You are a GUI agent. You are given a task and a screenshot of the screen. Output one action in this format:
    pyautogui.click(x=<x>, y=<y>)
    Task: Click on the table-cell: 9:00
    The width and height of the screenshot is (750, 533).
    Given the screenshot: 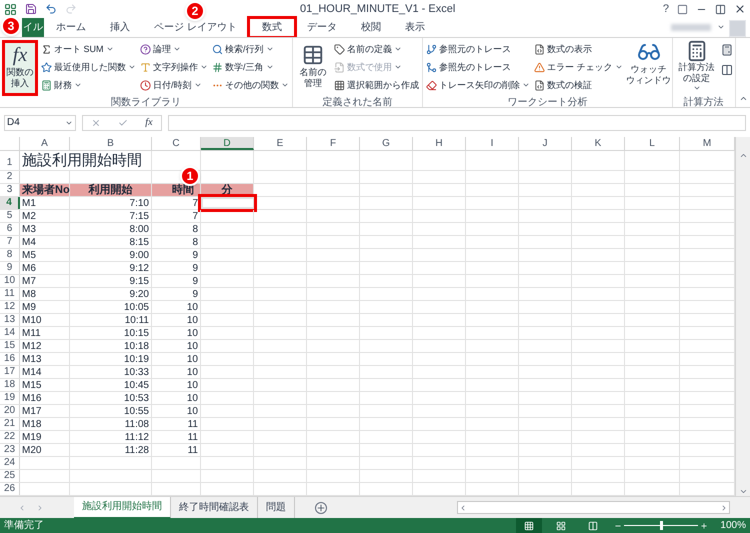 What is the action you would take?
    pyautogui.click(x=111, y=255)
    